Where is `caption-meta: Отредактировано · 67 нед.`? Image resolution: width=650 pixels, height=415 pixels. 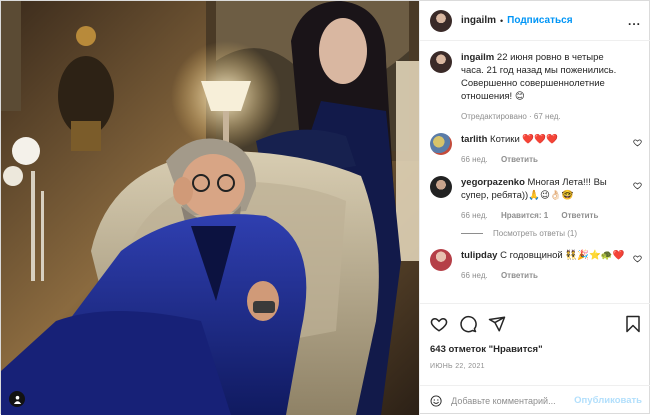 caption-meta: Отредактировано · 67 нед. is located at coordinates (544, 116).